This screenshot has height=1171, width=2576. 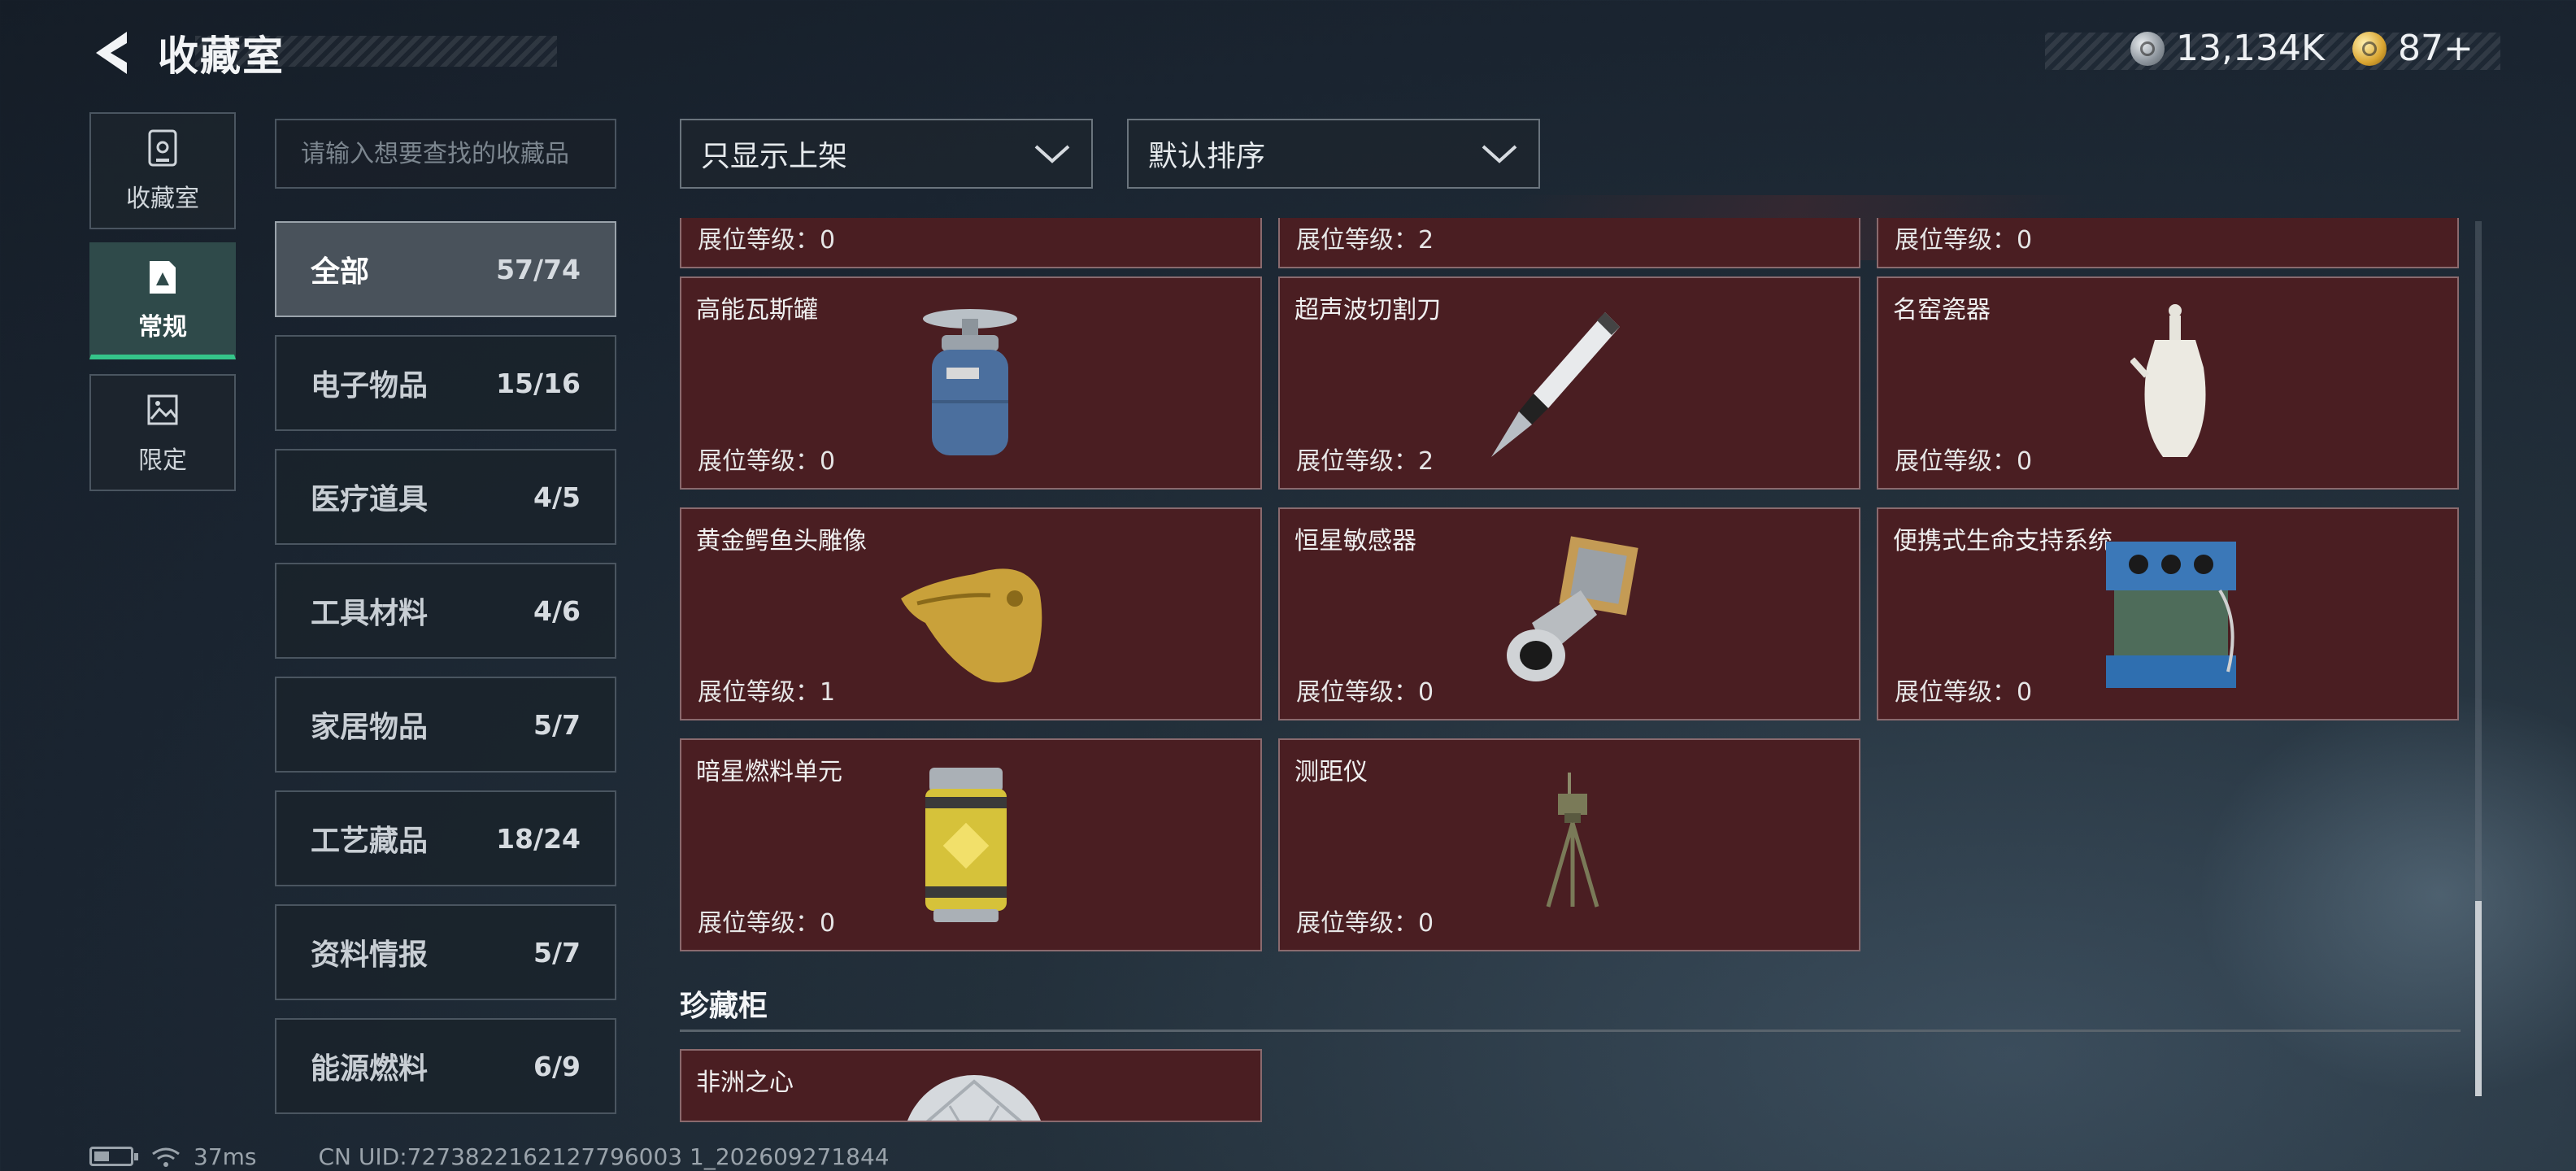 I want to click on category-label: 家居物品, so click(x=370, y=728).